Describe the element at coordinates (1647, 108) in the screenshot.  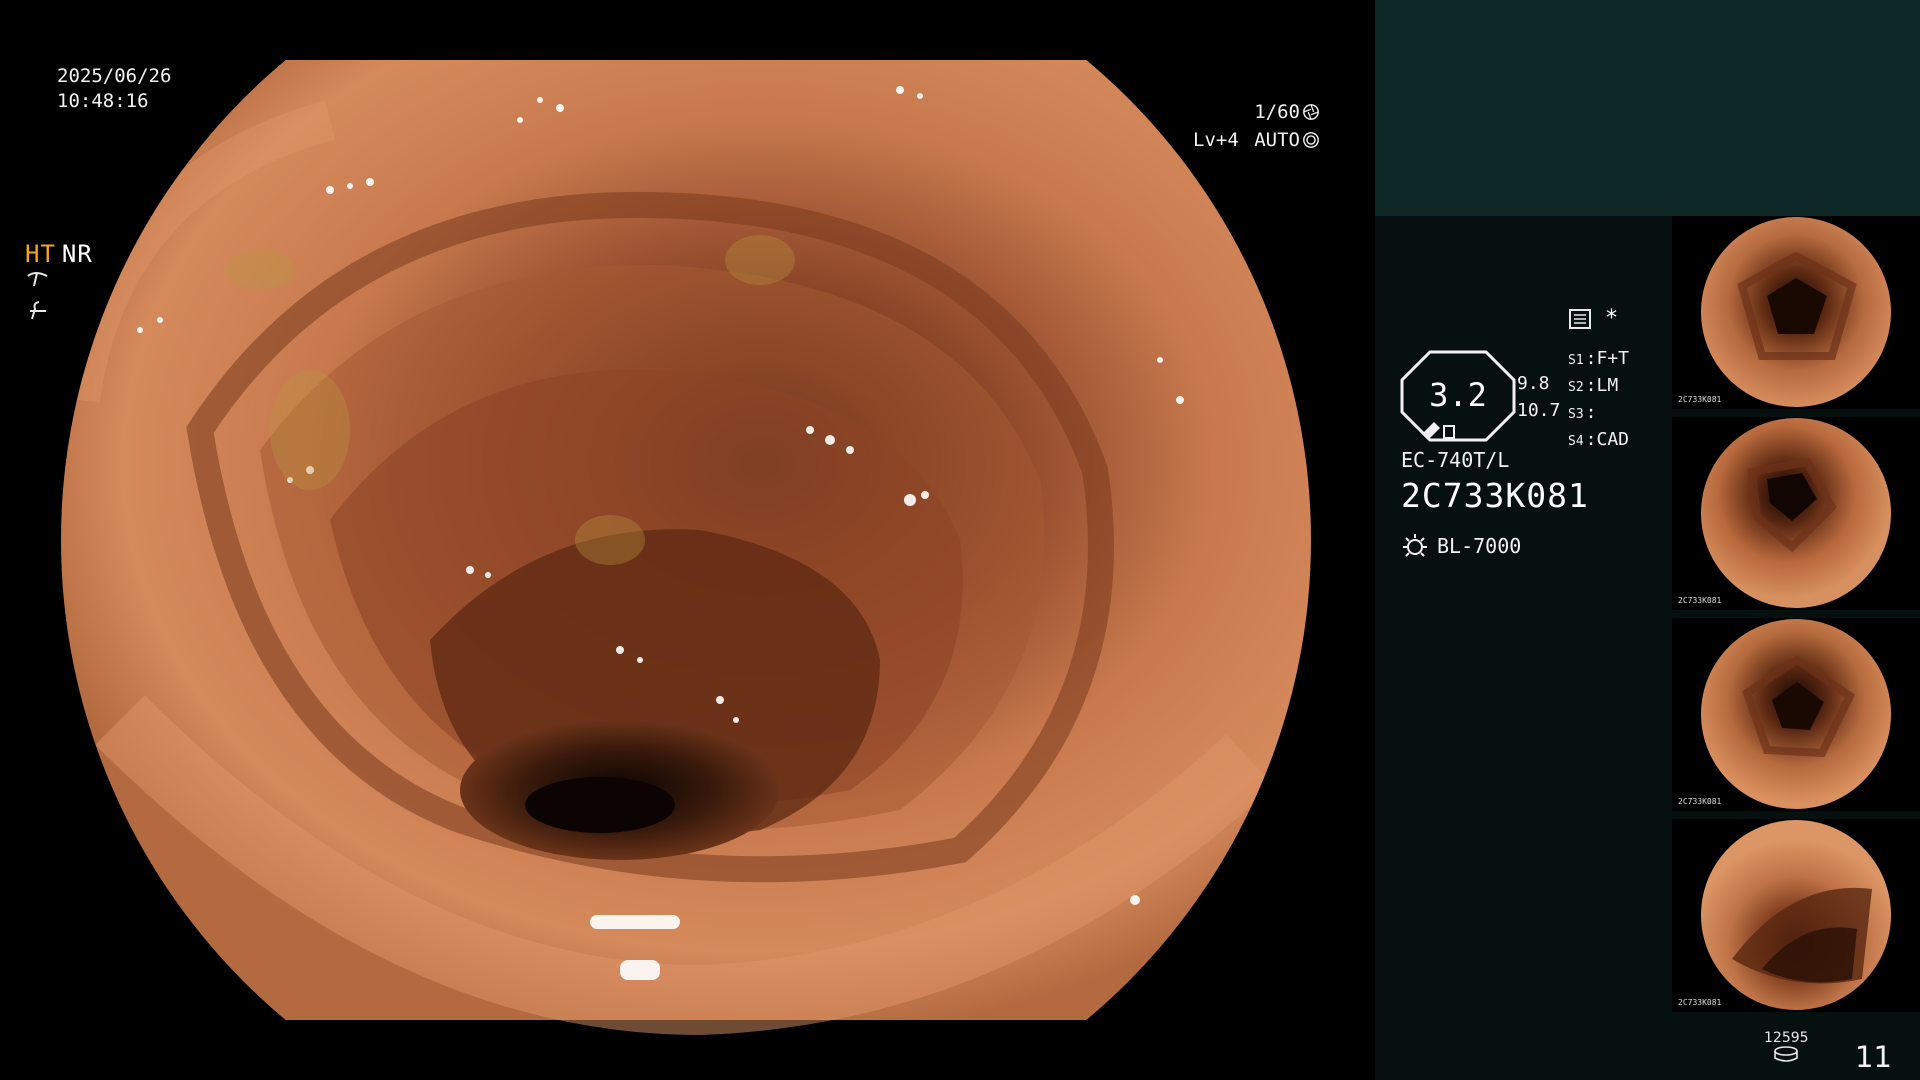
I see `panel-header-area` at that location.